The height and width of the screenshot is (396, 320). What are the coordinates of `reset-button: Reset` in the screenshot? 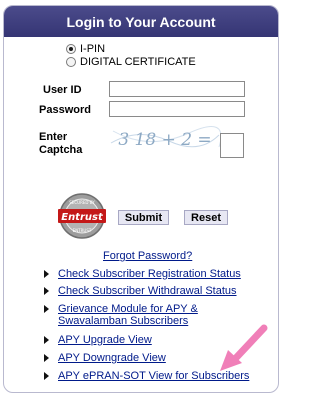 It's located at (206, 217).